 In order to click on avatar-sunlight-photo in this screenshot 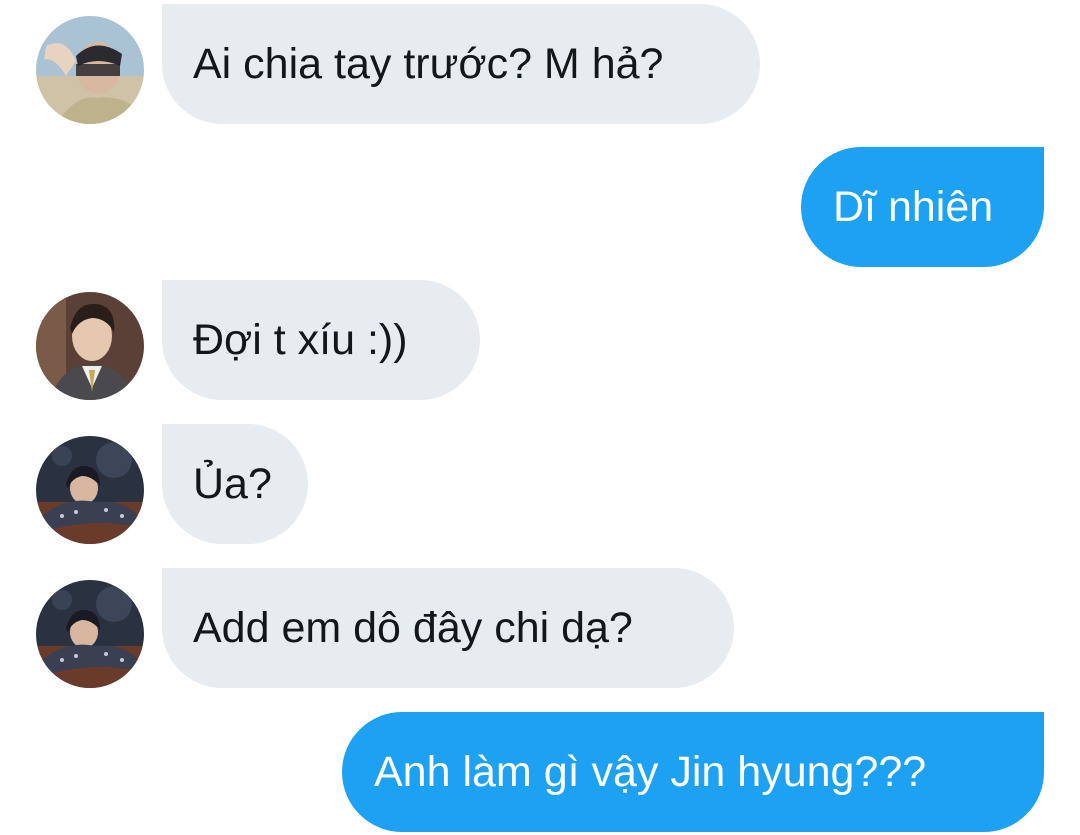, I will do `click(90, 70)`.